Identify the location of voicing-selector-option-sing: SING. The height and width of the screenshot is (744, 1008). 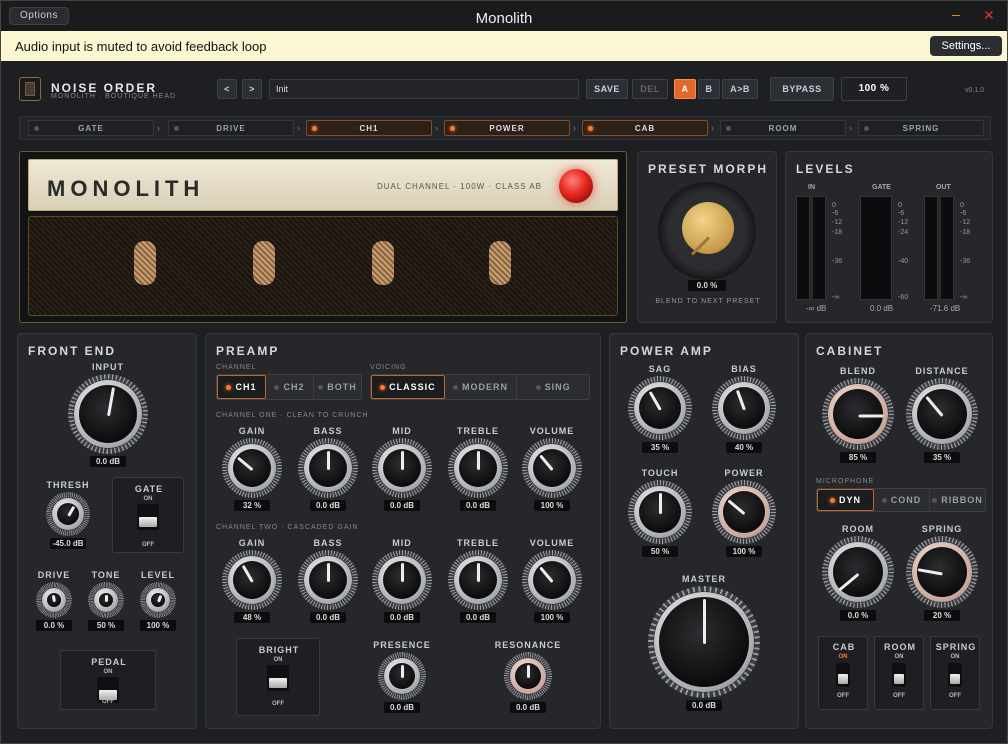
(553, 387).